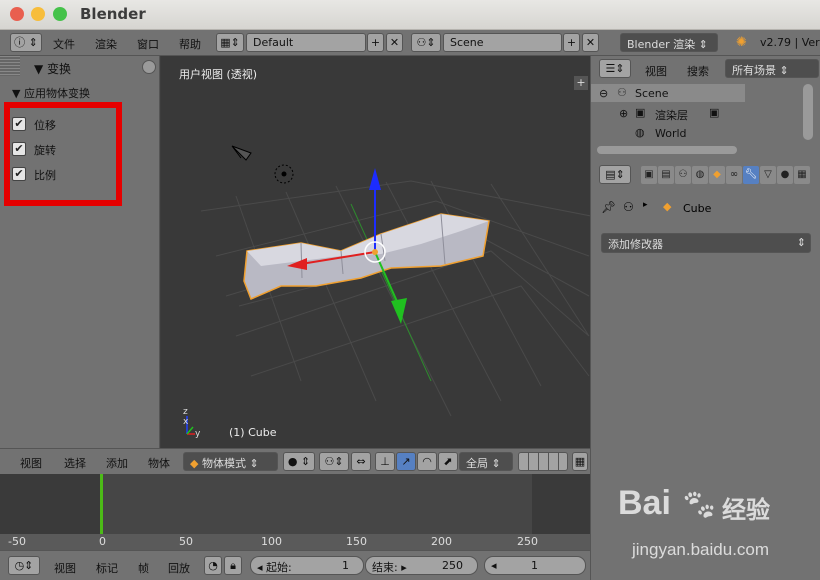  Describe the element at coordinates (543, 461) in the screenshot. I see `layer-buttons` at that location.